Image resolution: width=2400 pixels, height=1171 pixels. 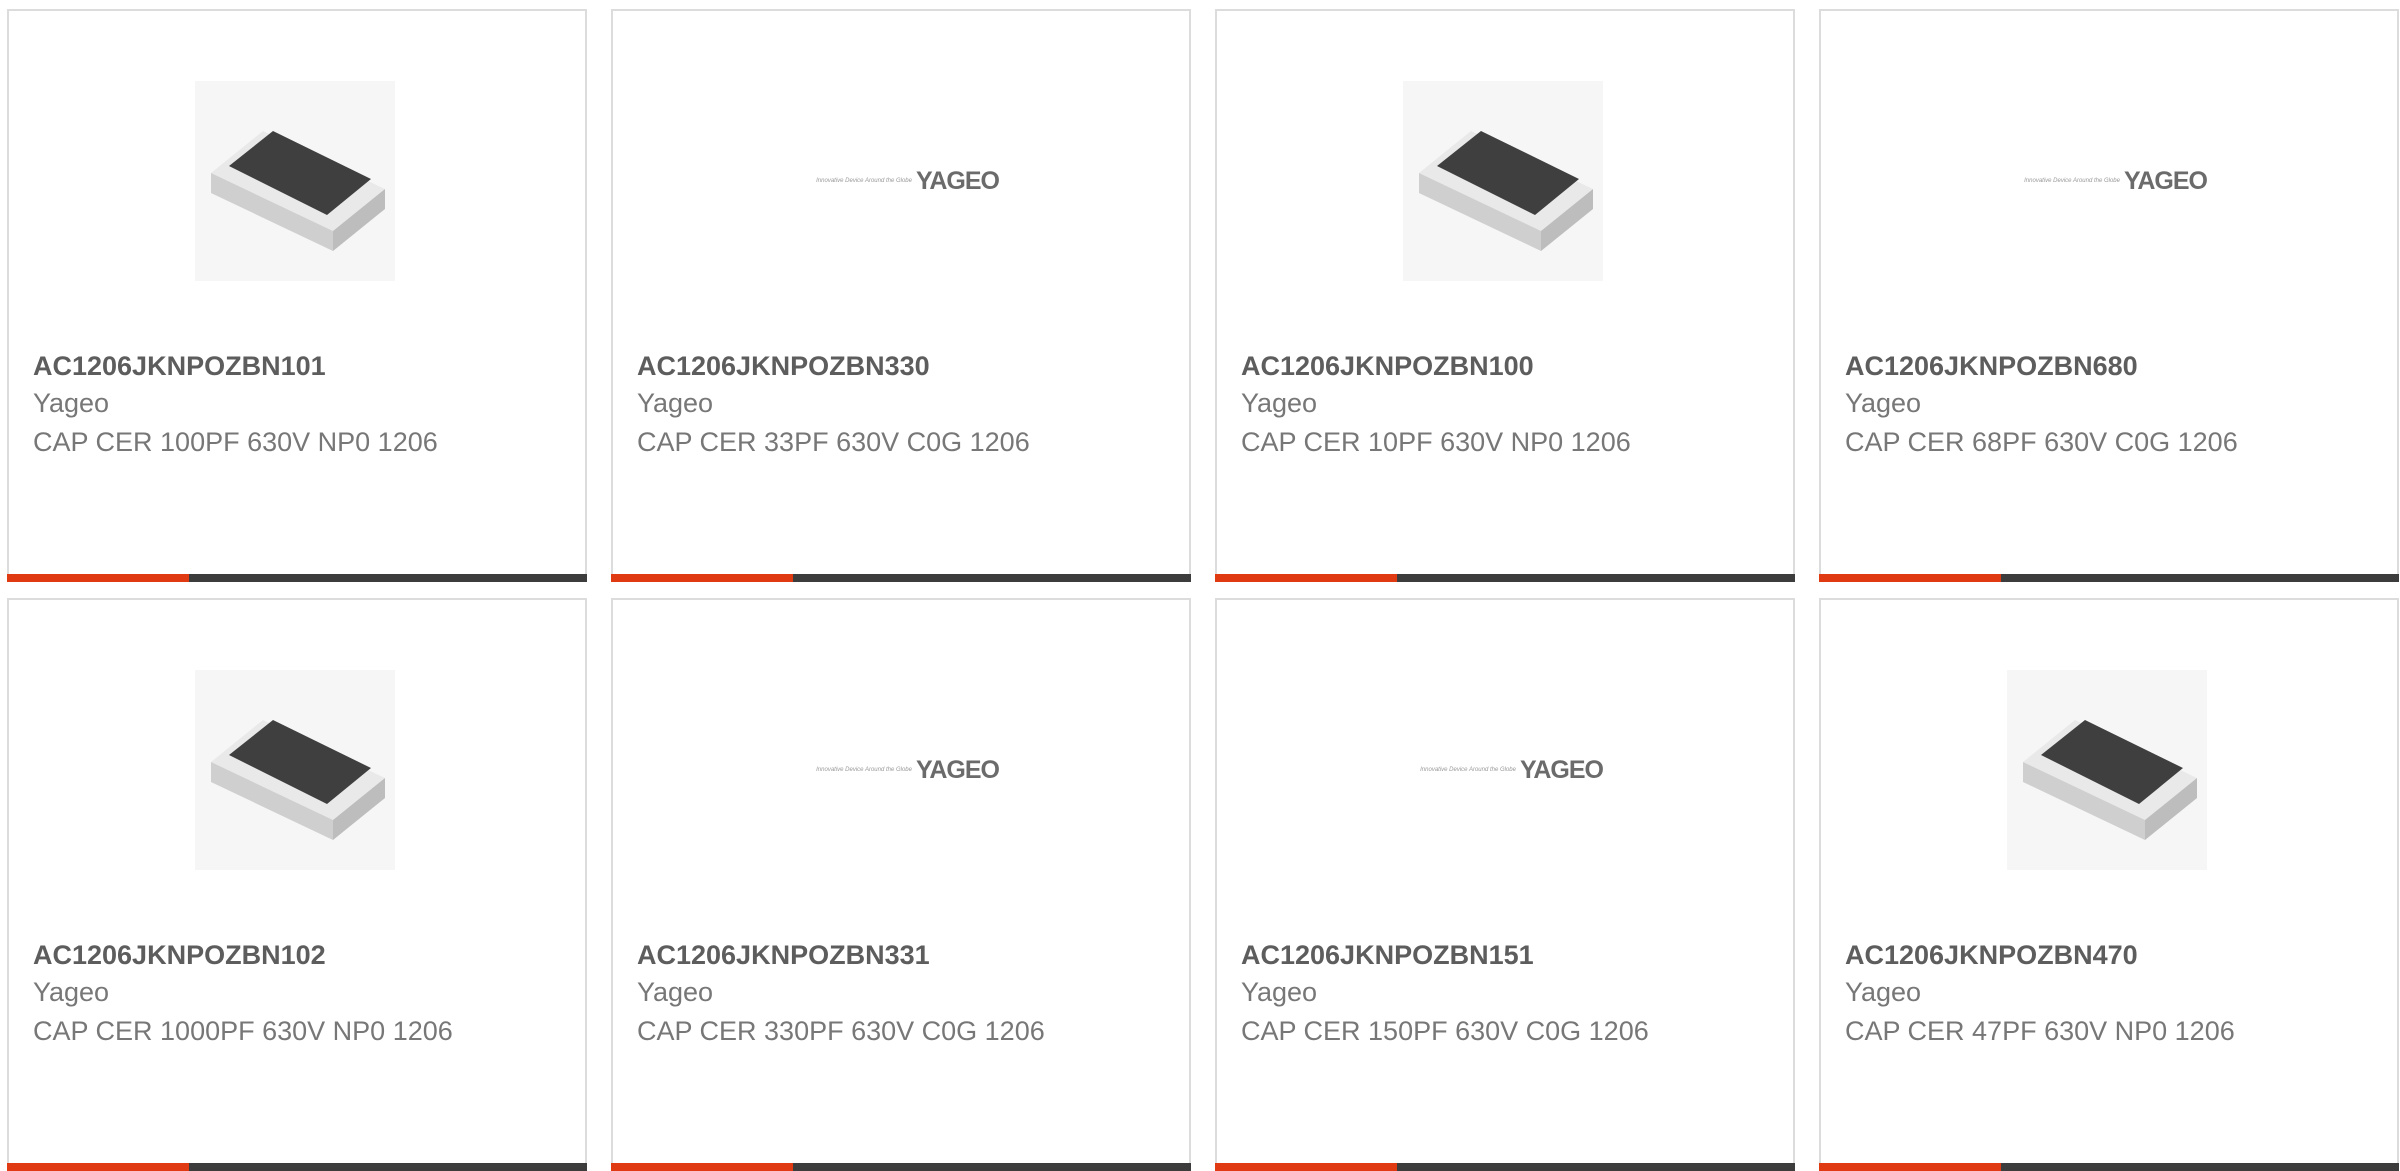 I want to click on part-number: AC1206JKNPOZBN102, so click(x=179, y=955).